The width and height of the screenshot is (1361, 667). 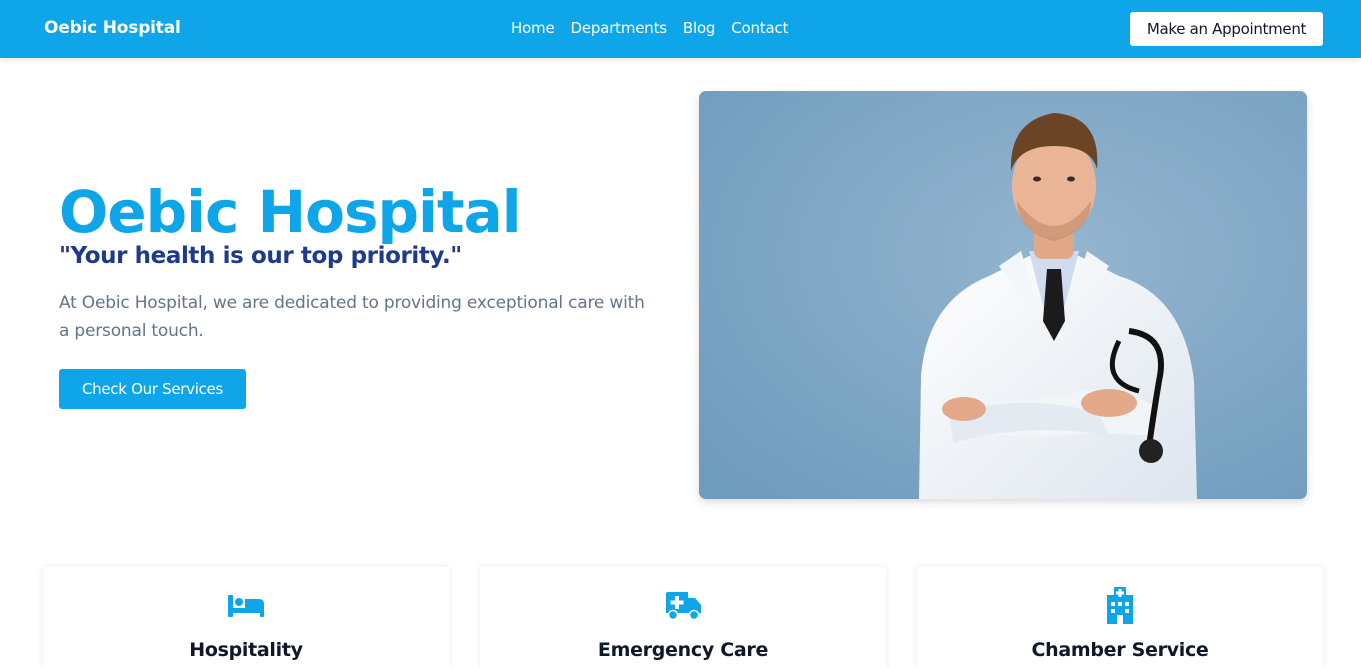 What do you see at coordinates (683, 650) in the screenshot?
I see `service-title: Emergency Care` at bounding box center [683, 650].